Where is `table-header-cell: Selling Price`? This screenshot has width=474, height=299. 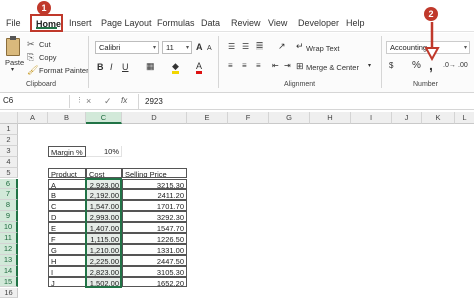 table-header-cell: Selling Price is located at coordinates (154, 173).